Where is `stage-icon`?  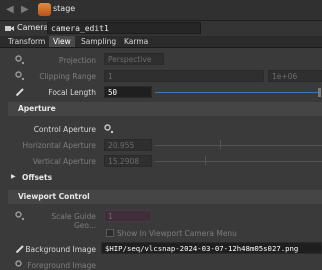
stage-icon is located at coordinates (44, 9).